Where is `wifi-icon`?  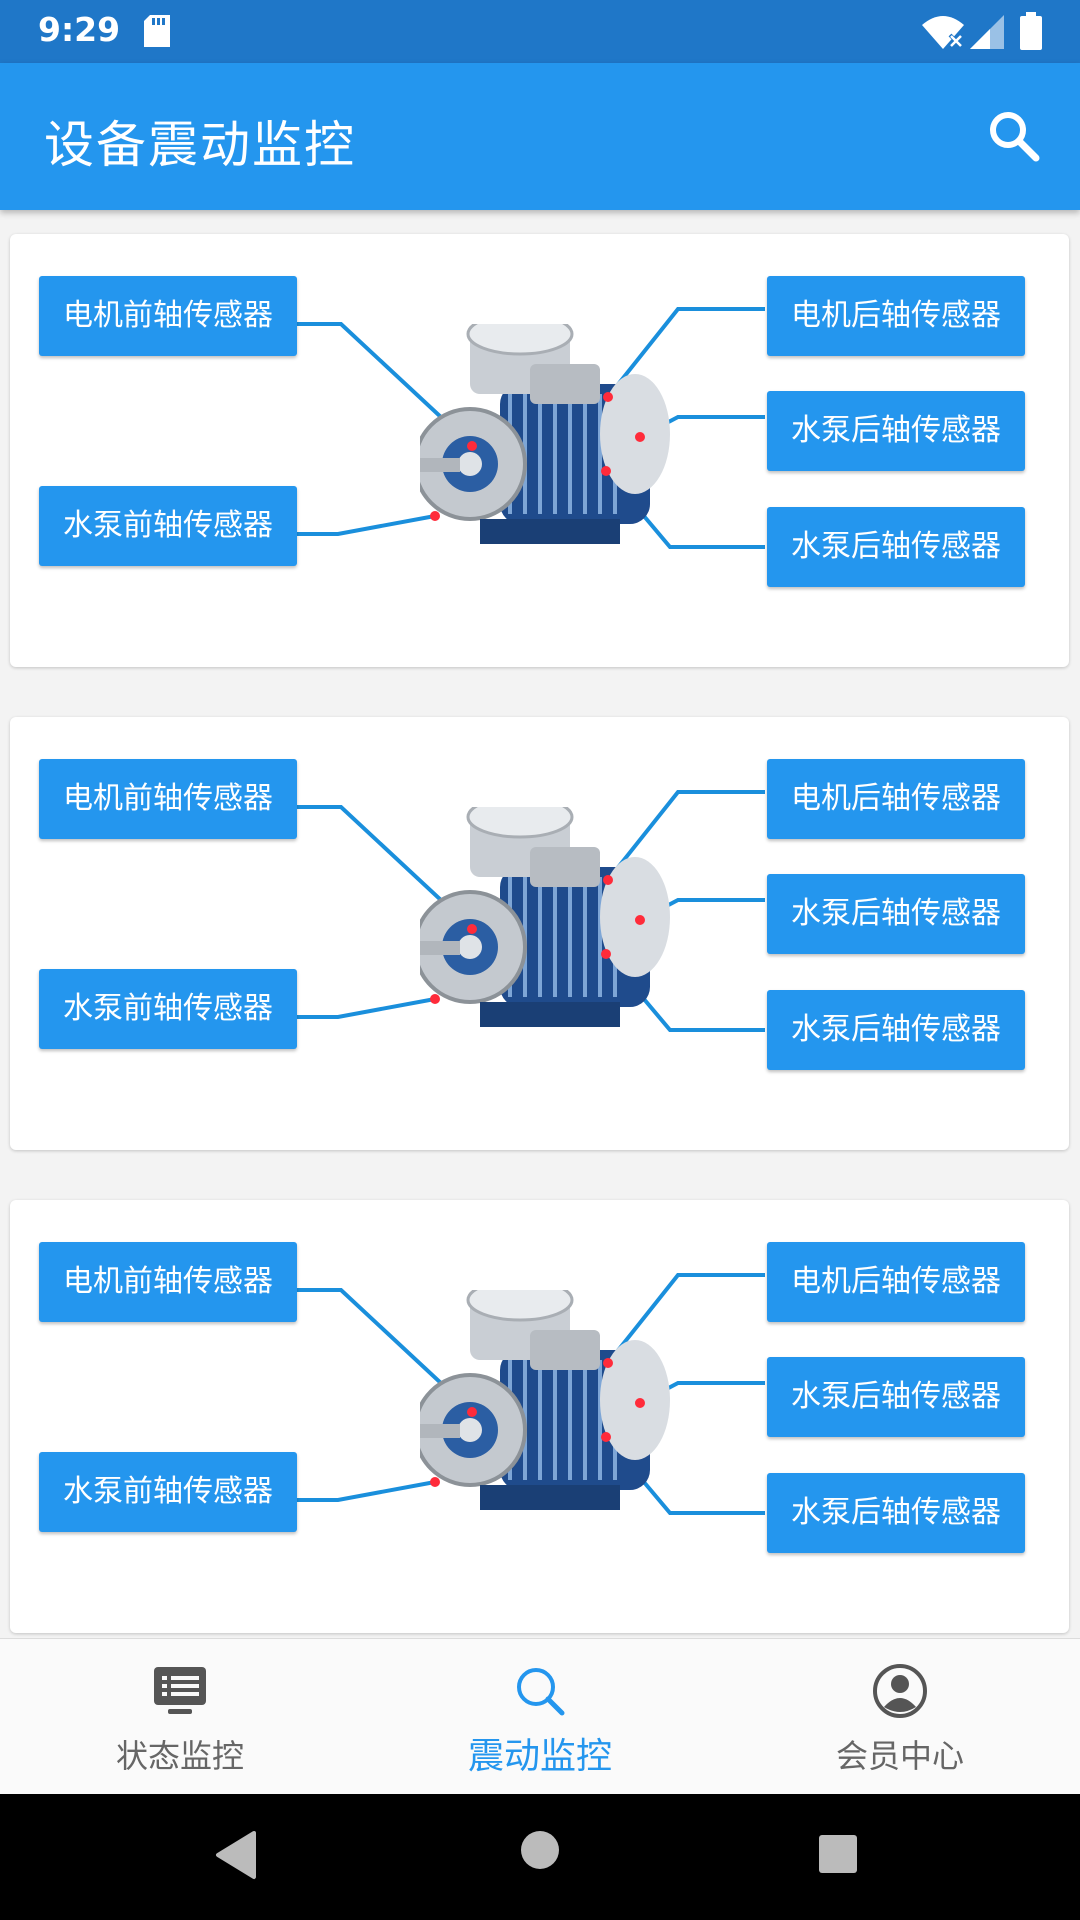 wifi-icon is located at coordinates (943, 32).